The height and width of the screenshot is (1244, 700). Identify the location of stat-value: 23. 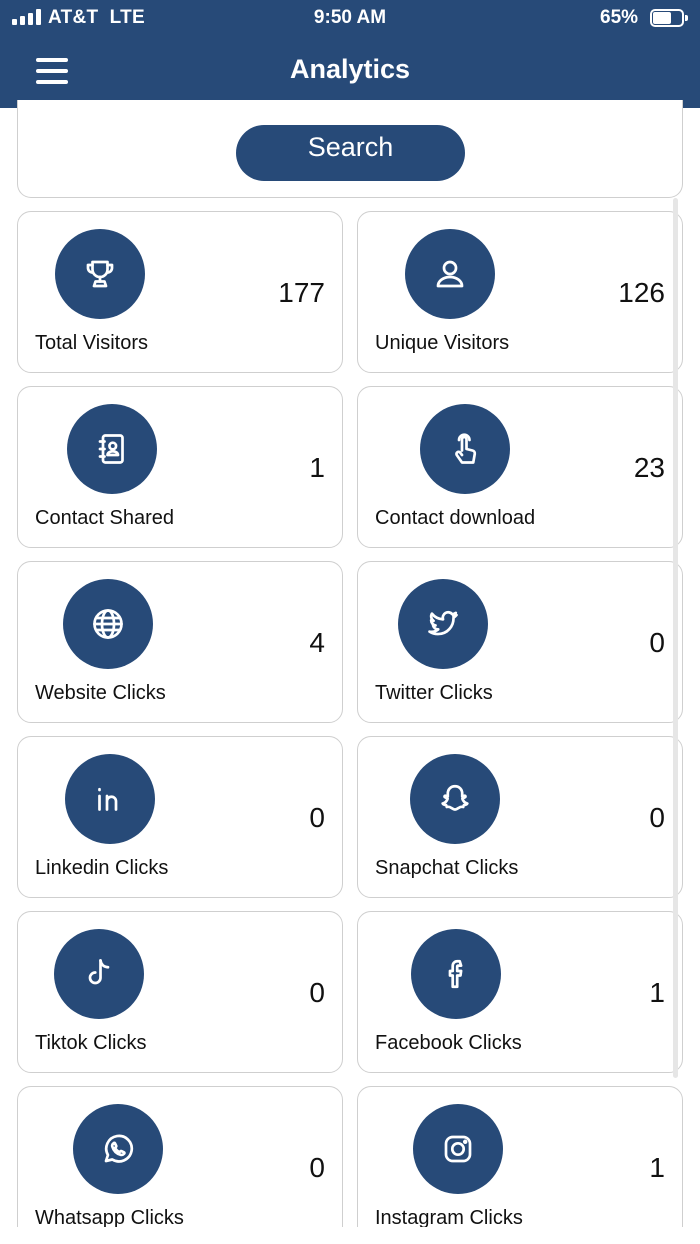
(649, 467).